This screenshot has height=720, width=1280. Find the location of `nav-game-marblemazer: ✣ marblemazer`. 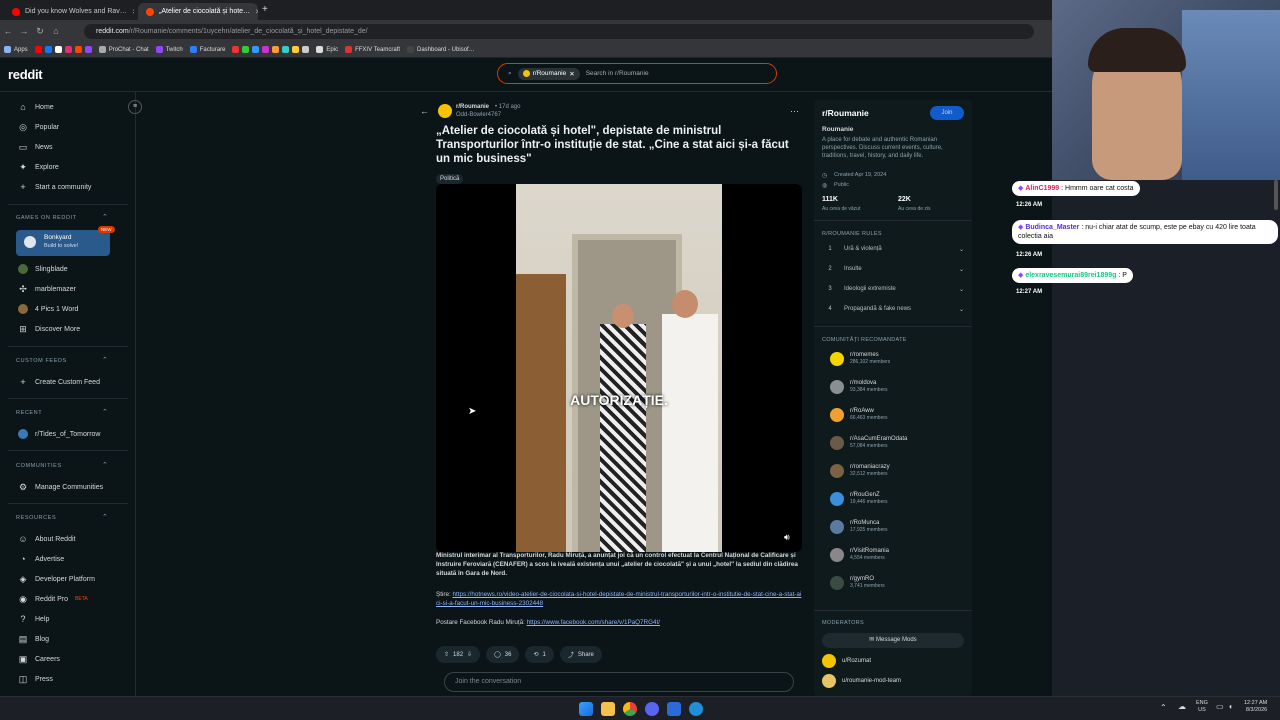

nav-game-marblemazer: ✣ marblemazer is located at coordinates (47, 289).